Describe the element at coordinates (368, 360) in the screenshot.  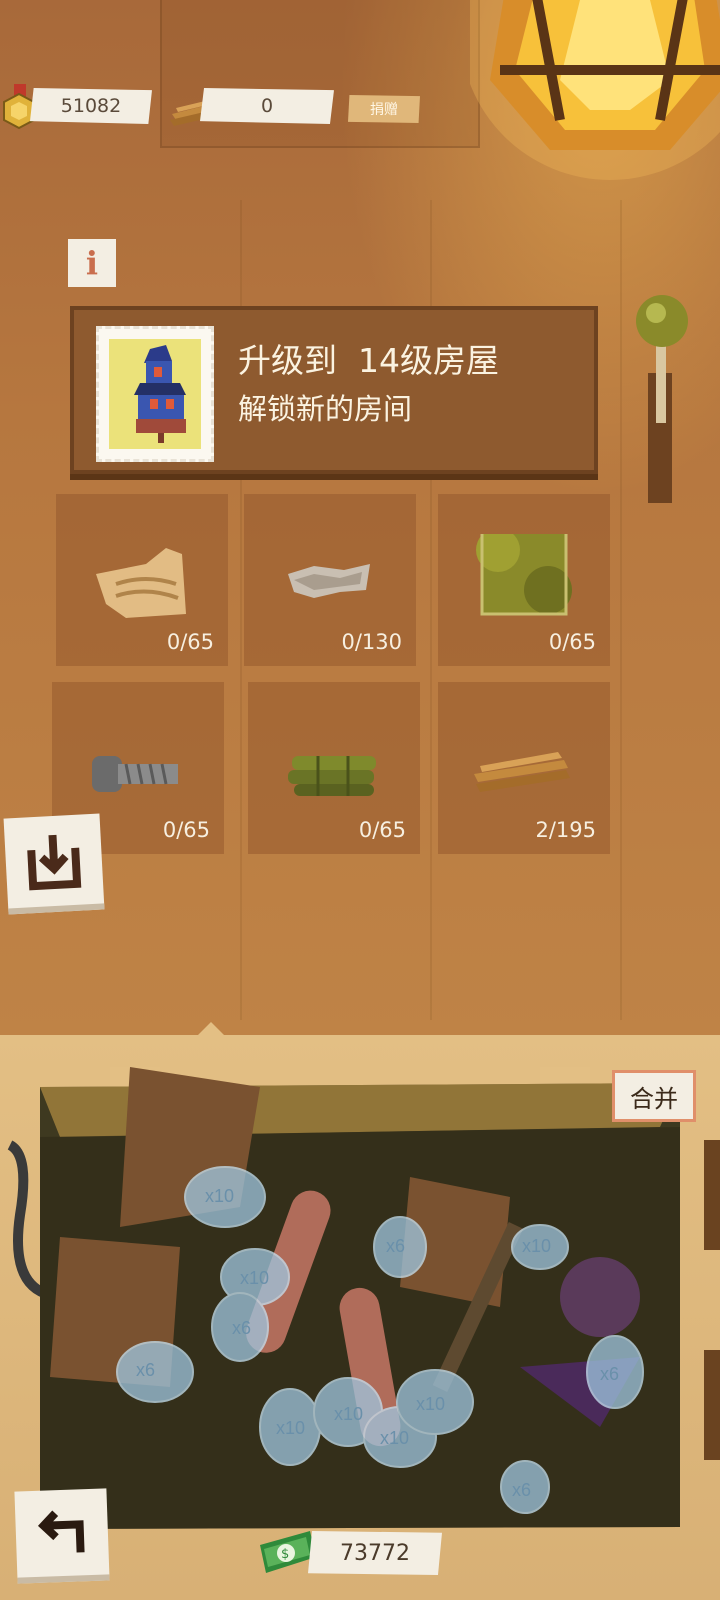
I see `upgrade-title: 升级到 14级房屋` at that location.